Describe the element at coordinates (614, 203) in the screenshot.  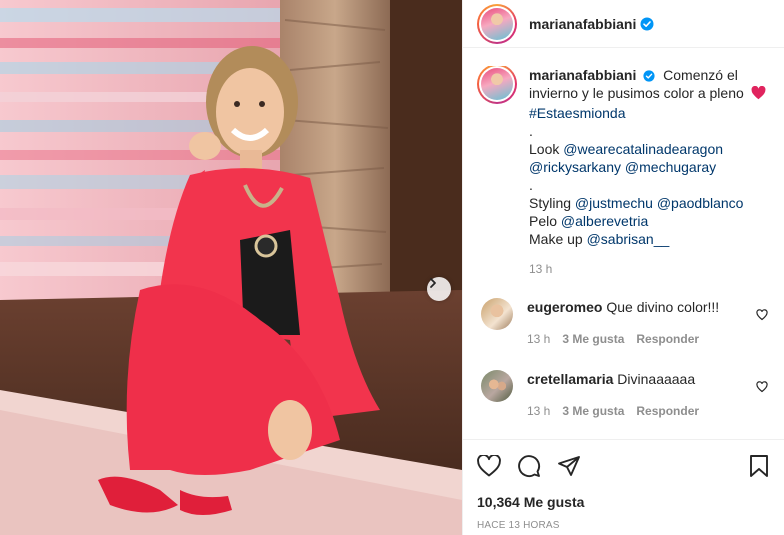
I see `mention-link: @justmechu` at that location.